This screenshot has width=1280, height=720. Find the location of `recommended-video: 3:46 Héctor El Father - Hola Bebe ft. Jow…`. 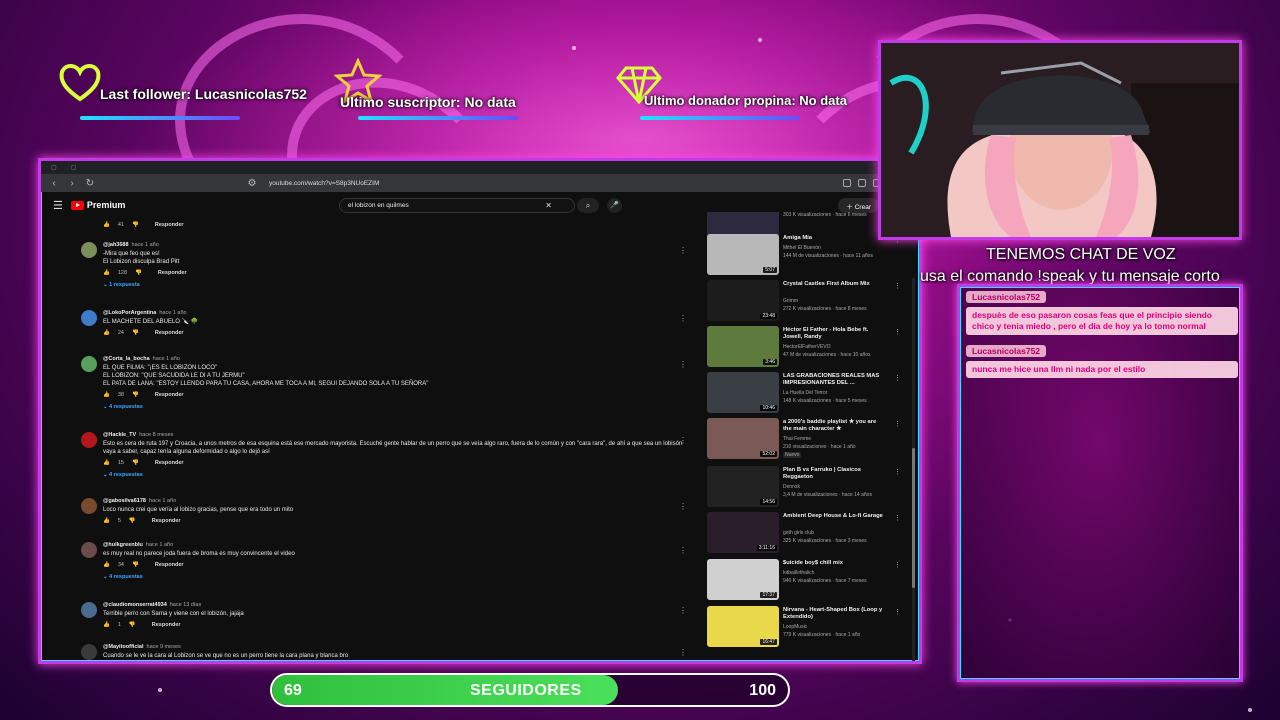

recommended-video: 3:46 Héctor El Father - Hola Bebe ft. Jow… is located at coordinates (807, 348).